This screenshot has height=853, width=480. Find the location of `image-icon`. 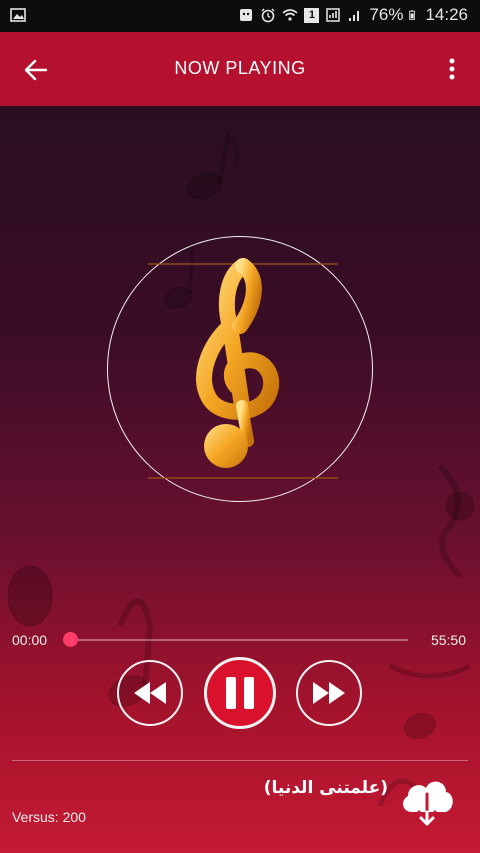

image-icon is located at coordinates (18, 15).